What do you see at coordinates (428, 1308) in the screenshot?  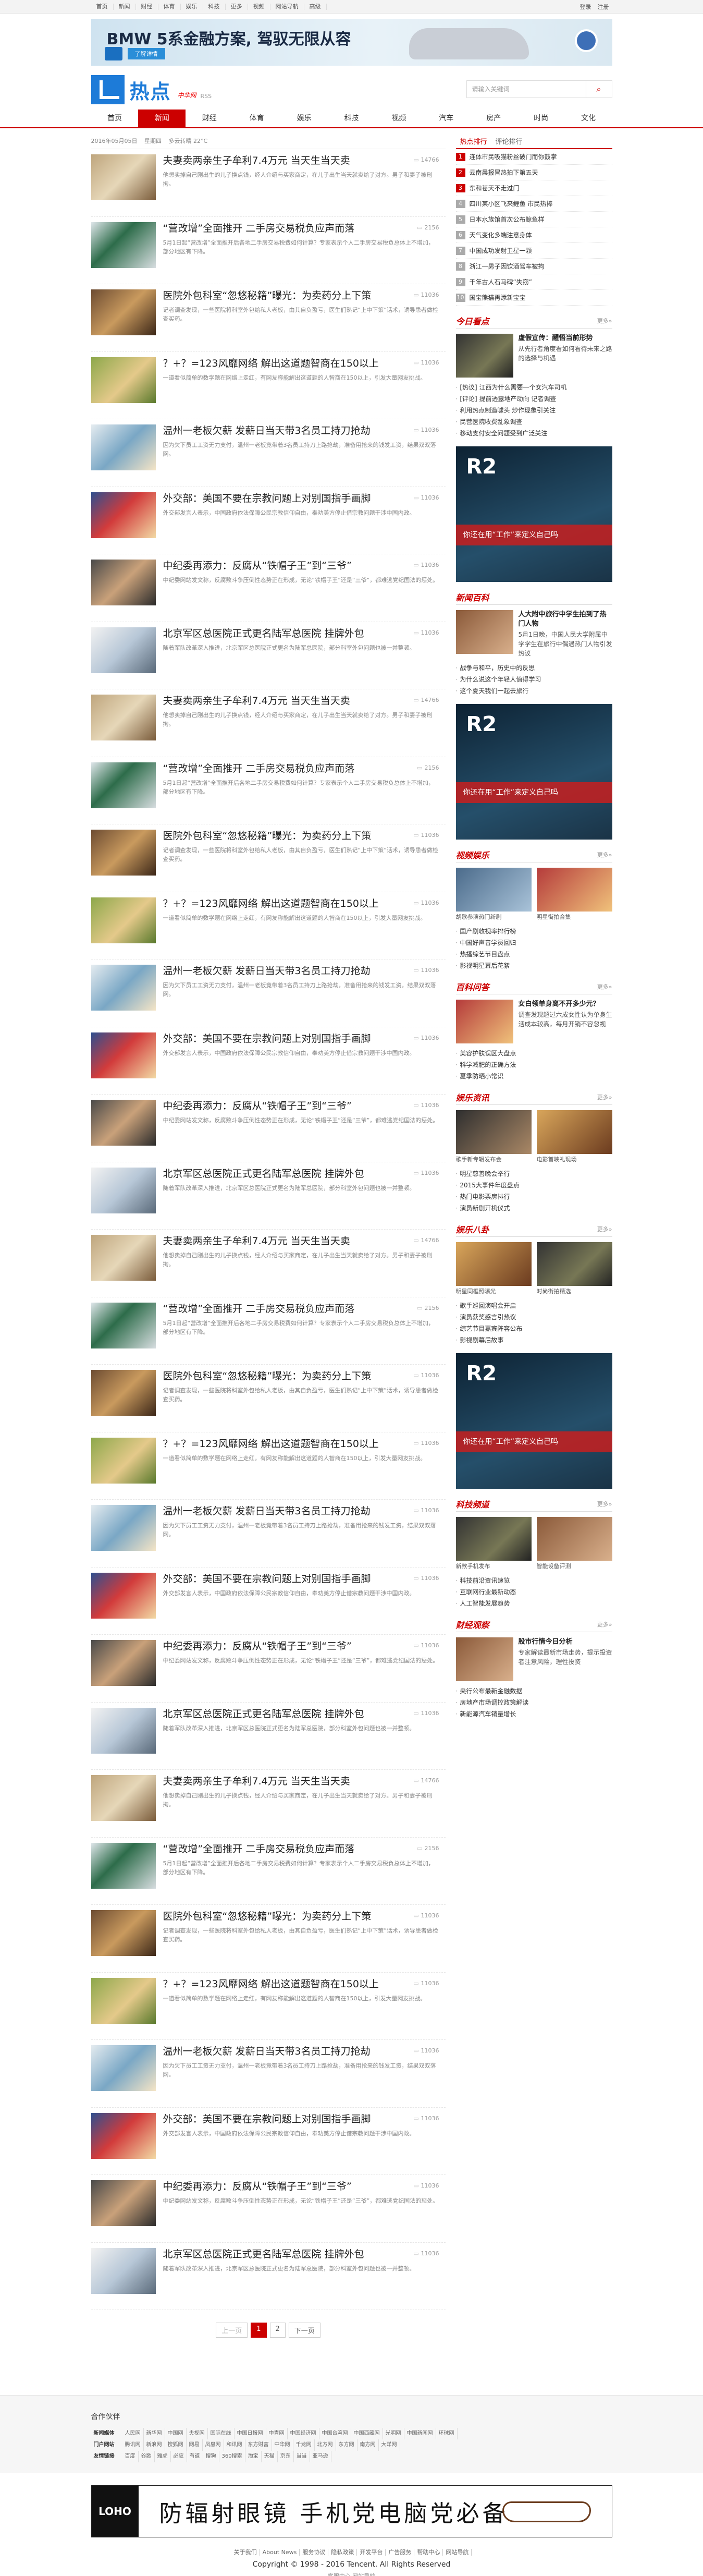 I see `comment-count: ▭ 2156` at bounding box center [428, 1308].